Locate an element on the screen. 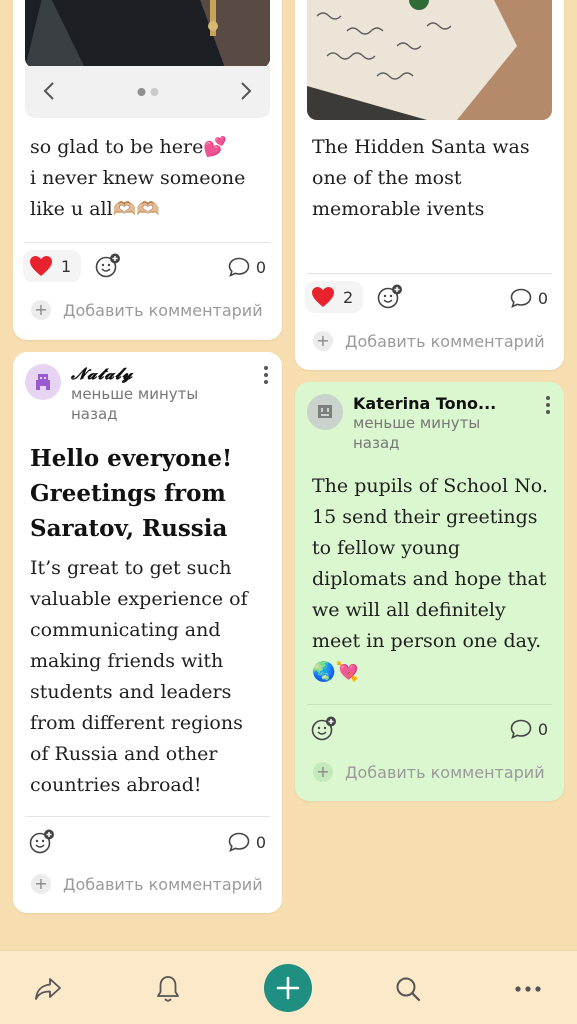 This screenshot has width=577, height=1024. text-line: diplomats and hope that is located at coordinates (429, 579).